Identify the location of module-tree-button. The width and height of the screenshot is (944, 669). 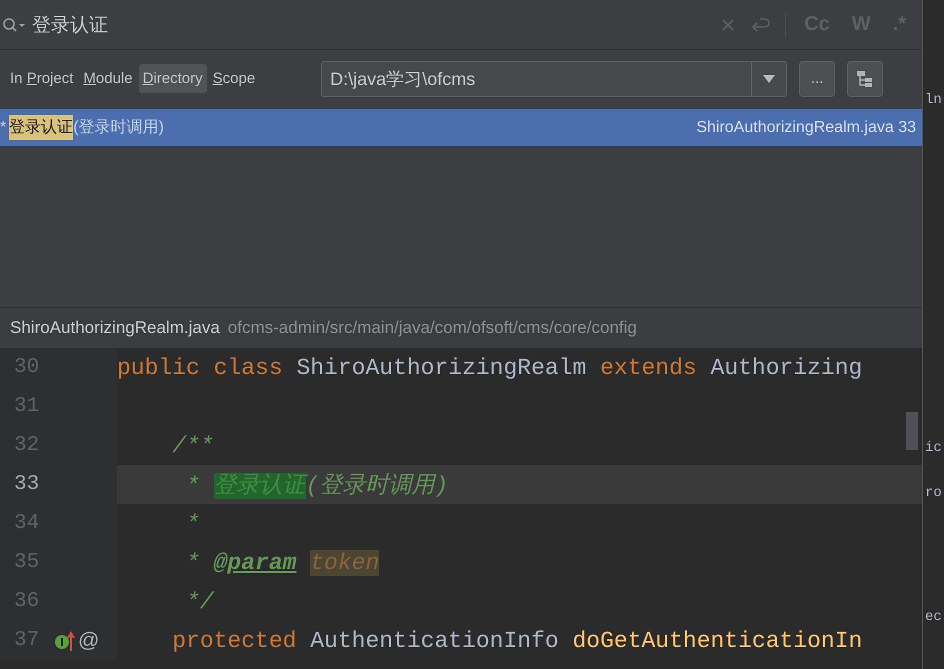
(865, 78).